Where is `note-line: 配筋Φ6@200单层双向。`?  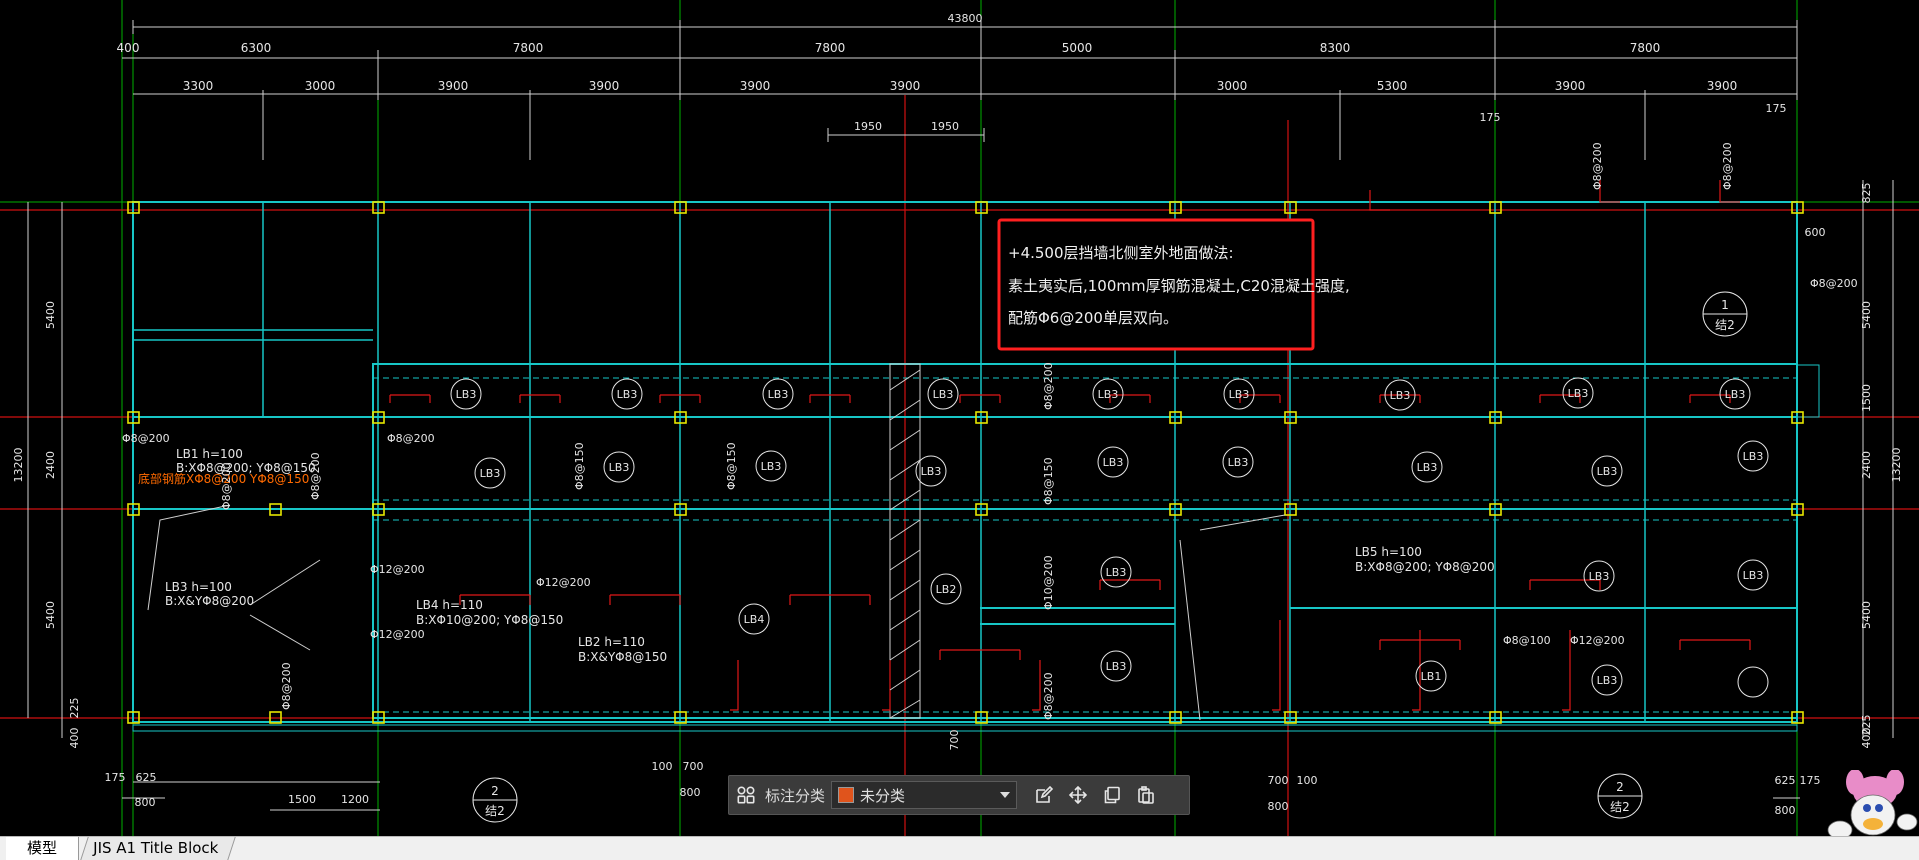
note-line: 配筋Φ6@200单层双向。 is located at coordinates (1093, 318).